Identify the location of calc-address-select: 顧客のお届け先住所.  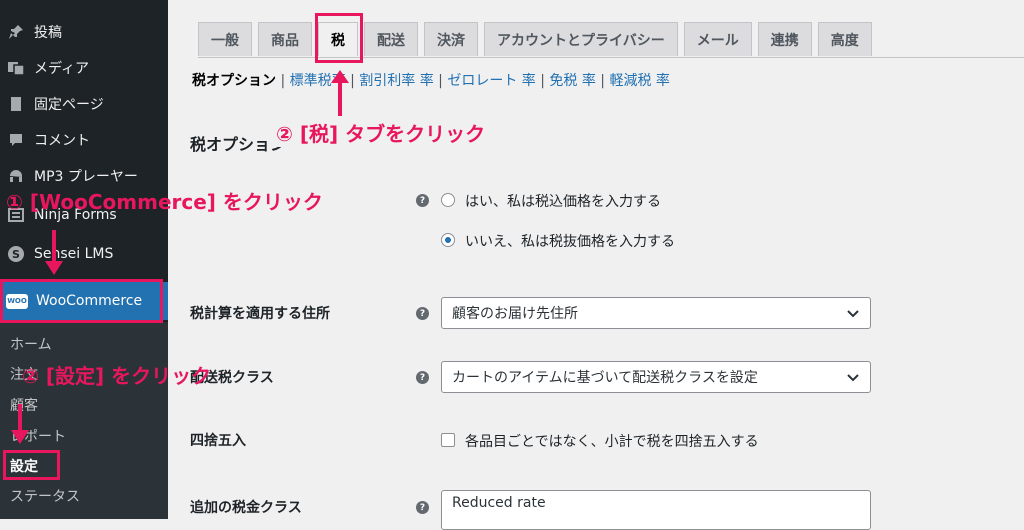
(656, 313).